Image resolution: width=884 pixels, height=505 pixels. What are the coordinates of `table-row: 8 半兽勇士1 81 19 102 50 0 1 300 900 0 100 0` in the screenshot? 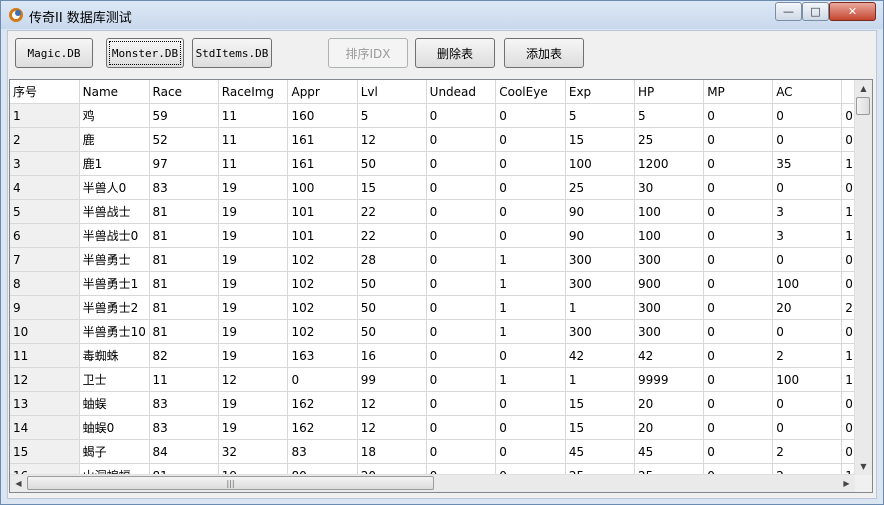 It's located at (441, 283).